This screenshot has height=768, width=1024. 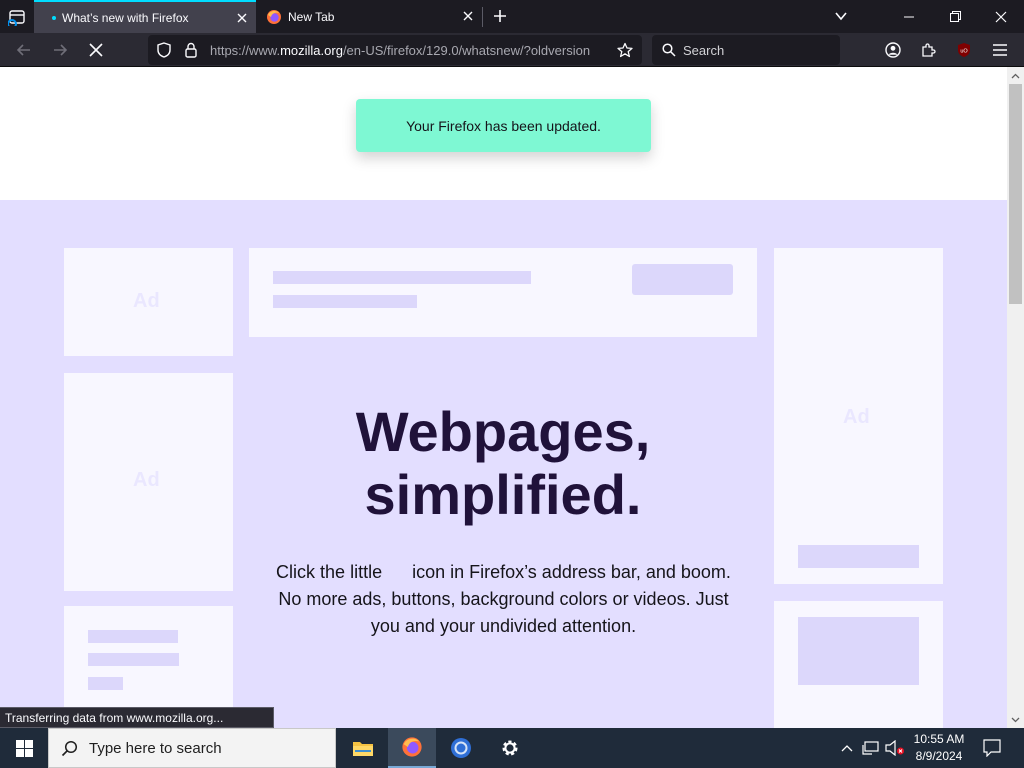 I want to click on header-placeholder, so click(x=503, y=292).